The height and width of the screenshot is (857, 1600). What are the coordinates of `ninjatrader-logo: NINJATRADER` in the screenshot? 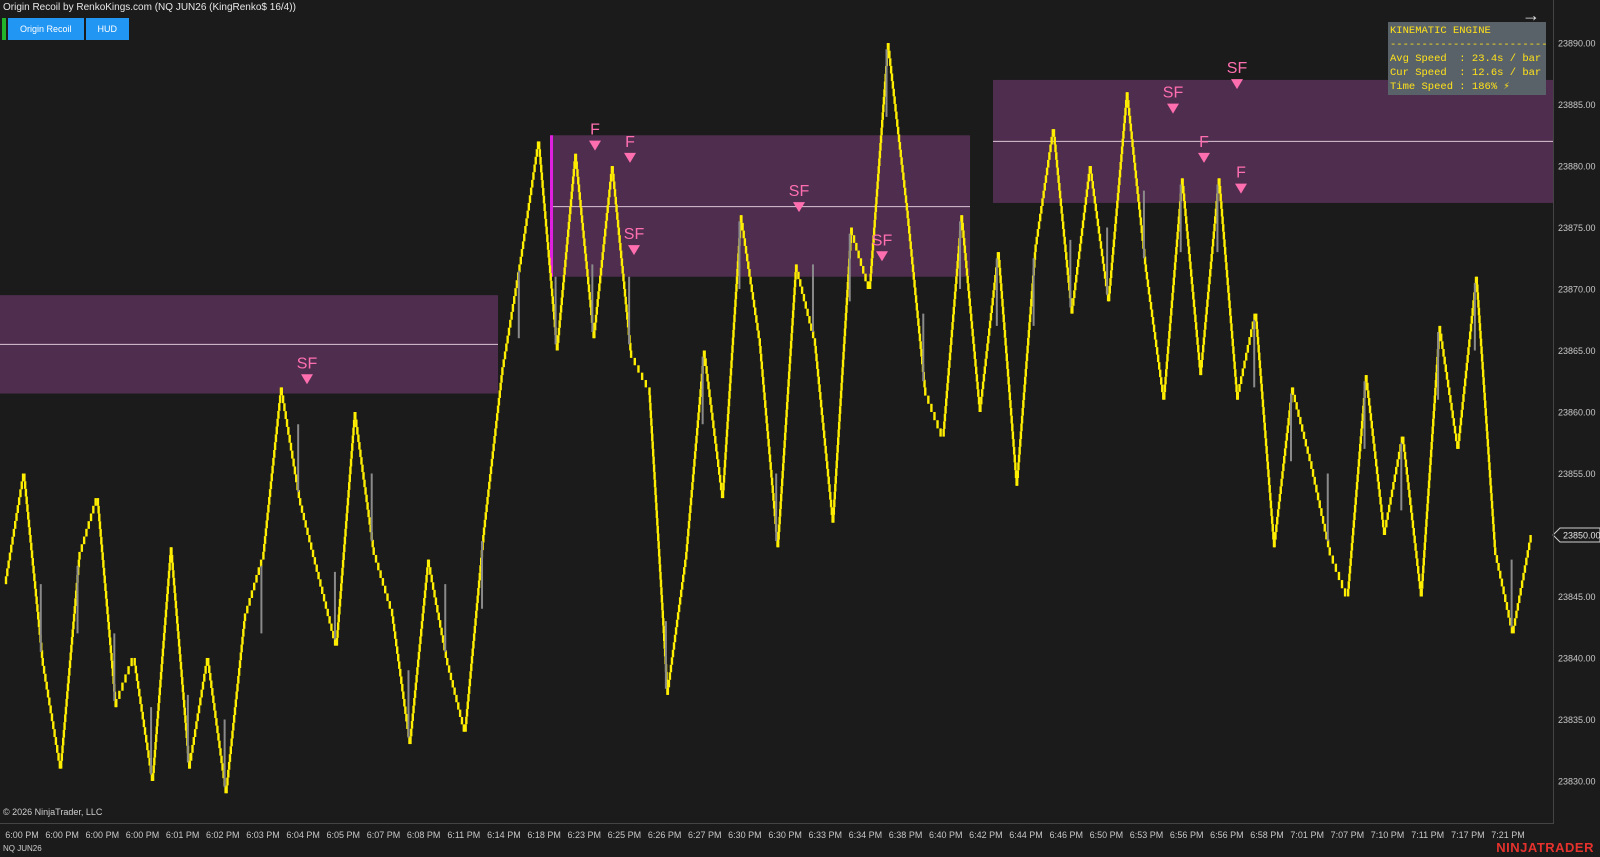 It's located at (1545, 847).